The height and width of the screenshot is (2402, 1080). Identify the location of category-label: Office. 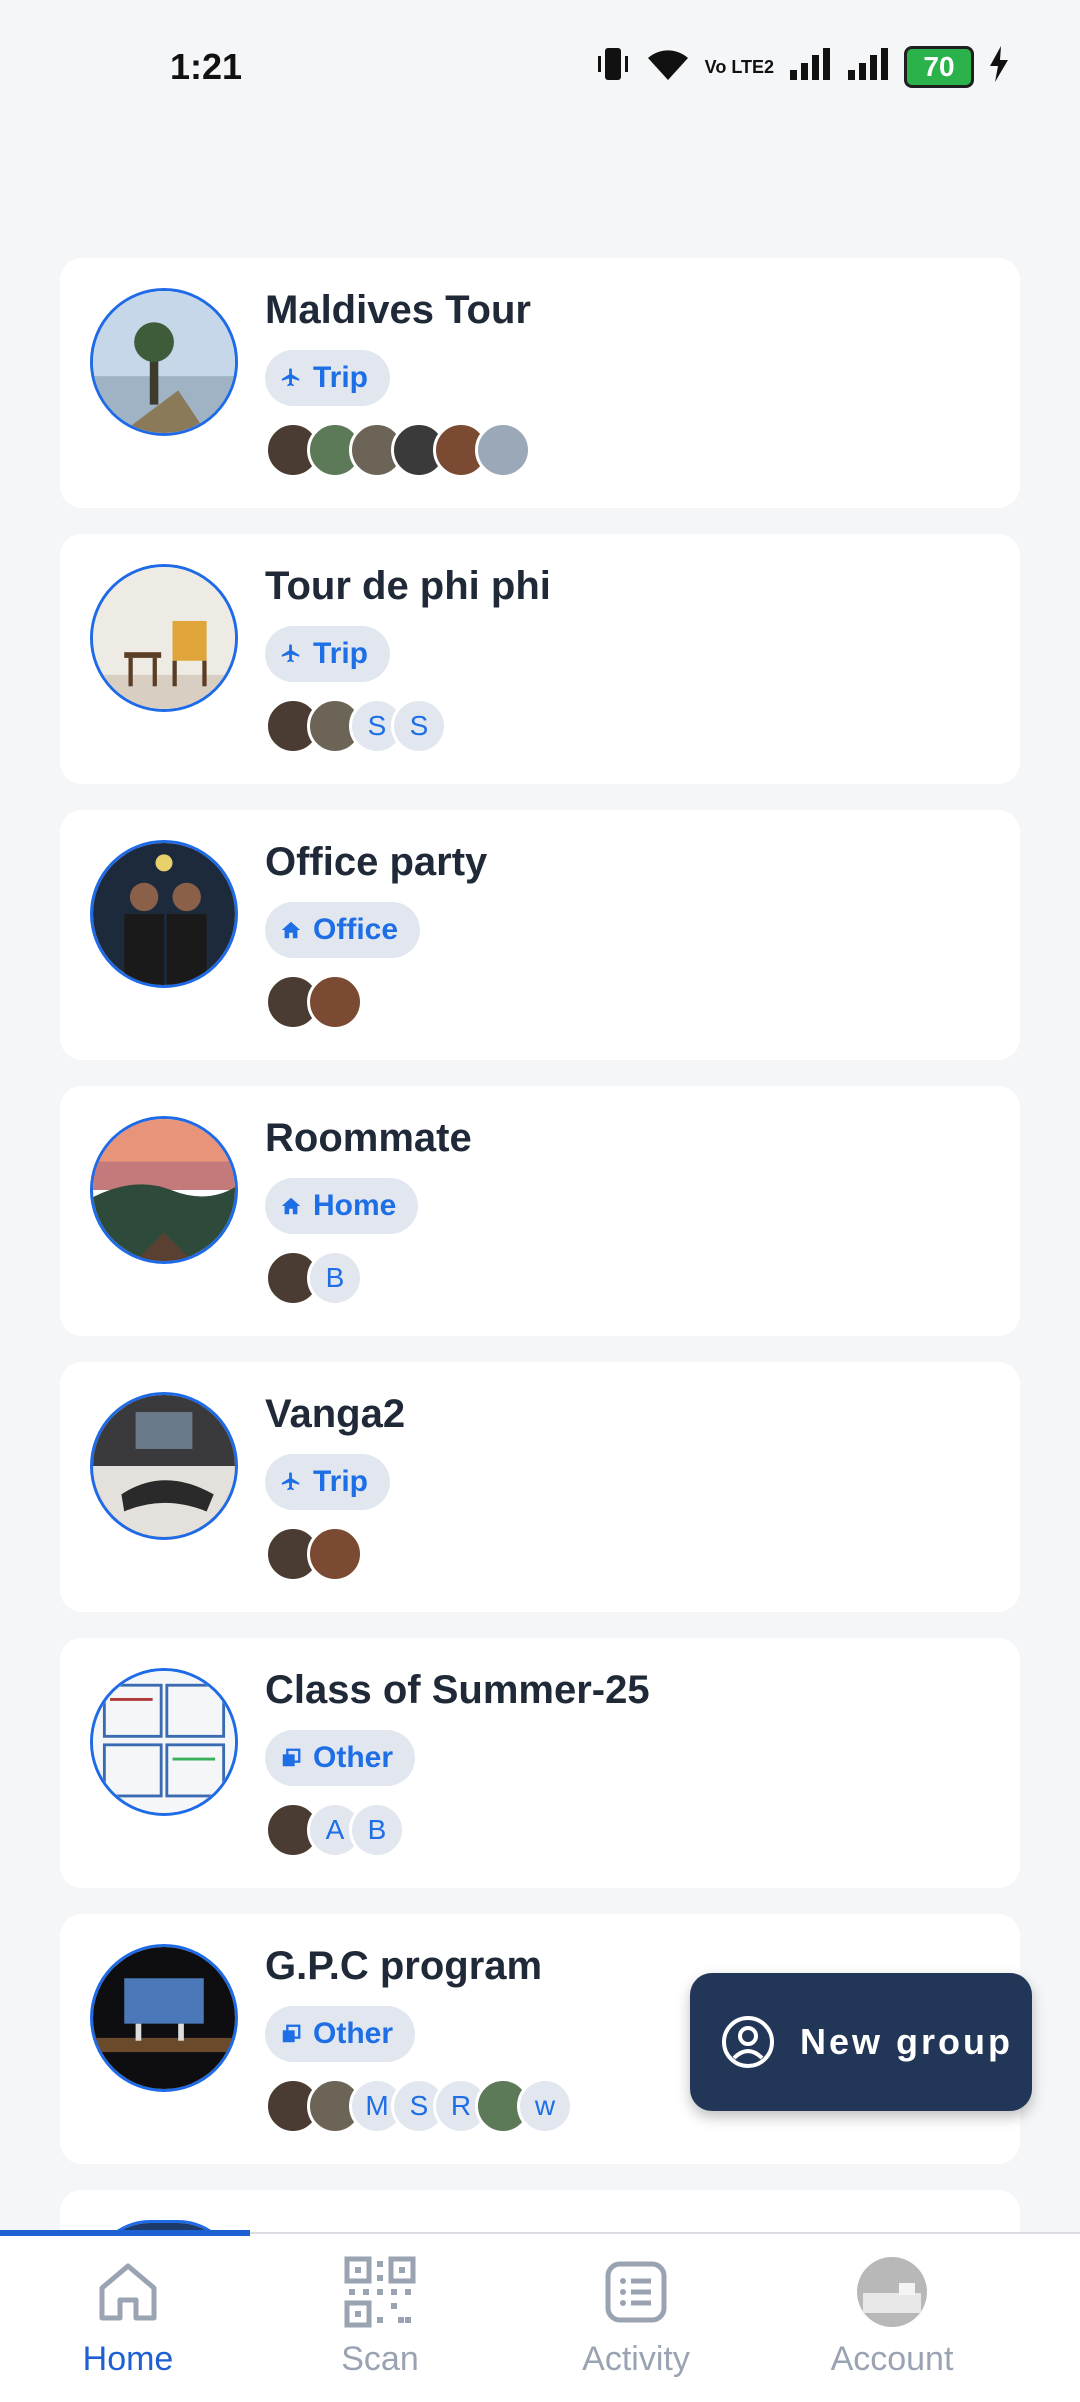
(356, 929).